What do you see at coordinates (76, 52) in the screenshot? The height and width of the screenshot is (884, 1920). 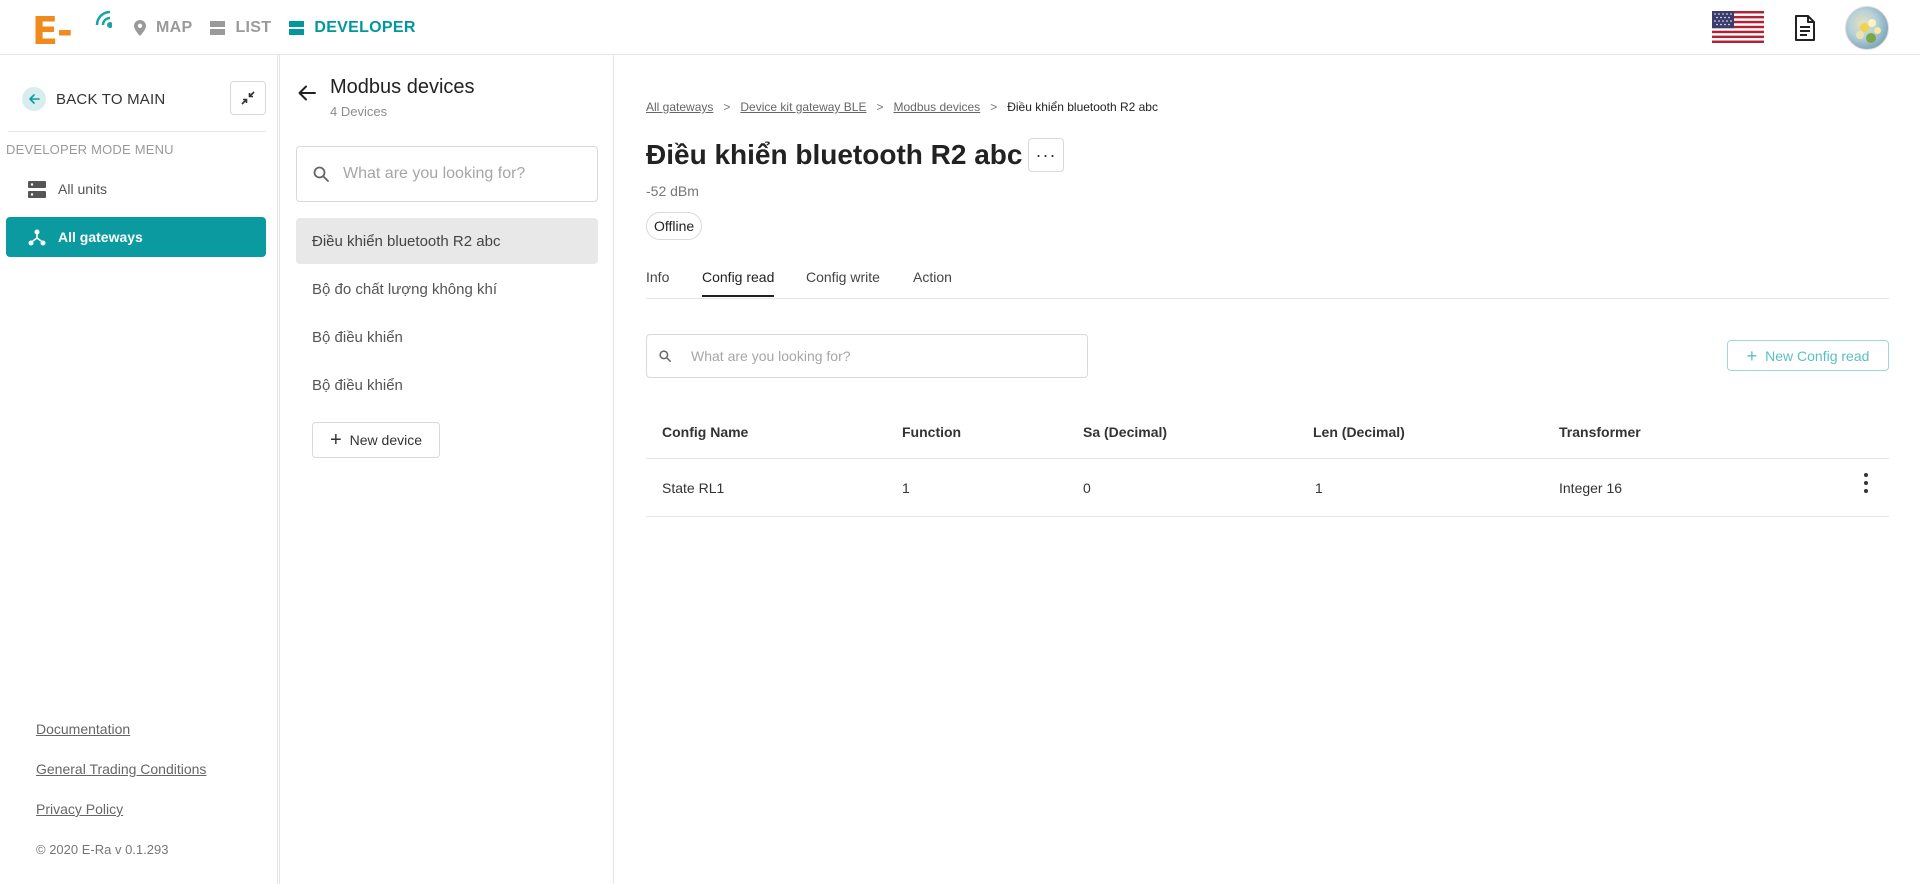 I see `era-logo: E-Ra` at bounding box center [76, 52].